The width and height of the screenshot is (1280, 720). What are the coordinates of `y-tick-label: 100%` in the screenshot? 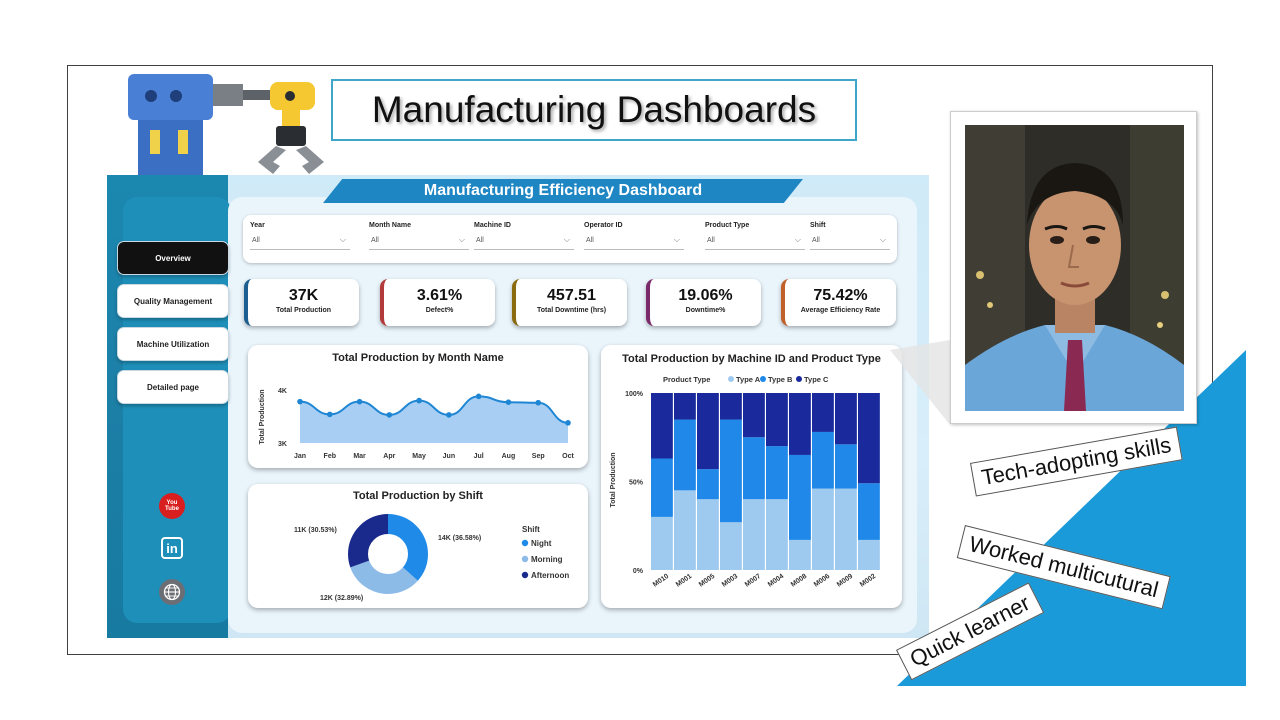 It's located at (634, 394).